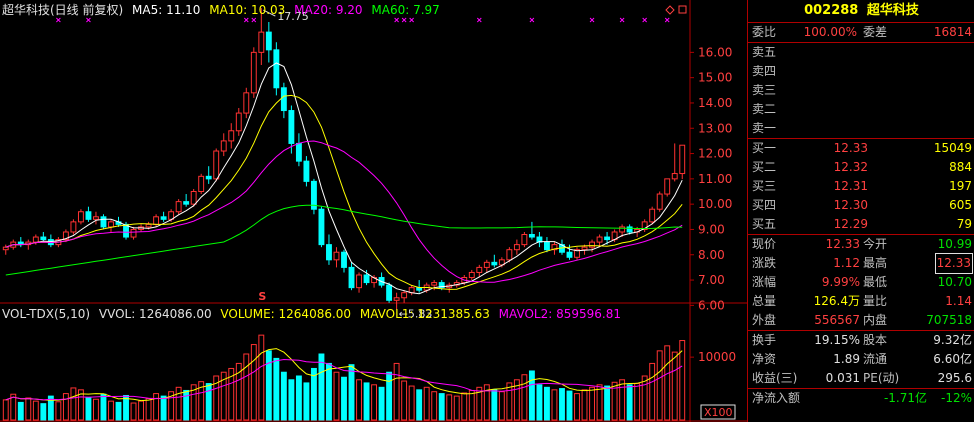 Image resolution: width=974 pixels, height=422 pixels. Describe the element at coordinates (764, 128) in the screenshot. I see `sell-label: 卖一` at that location.